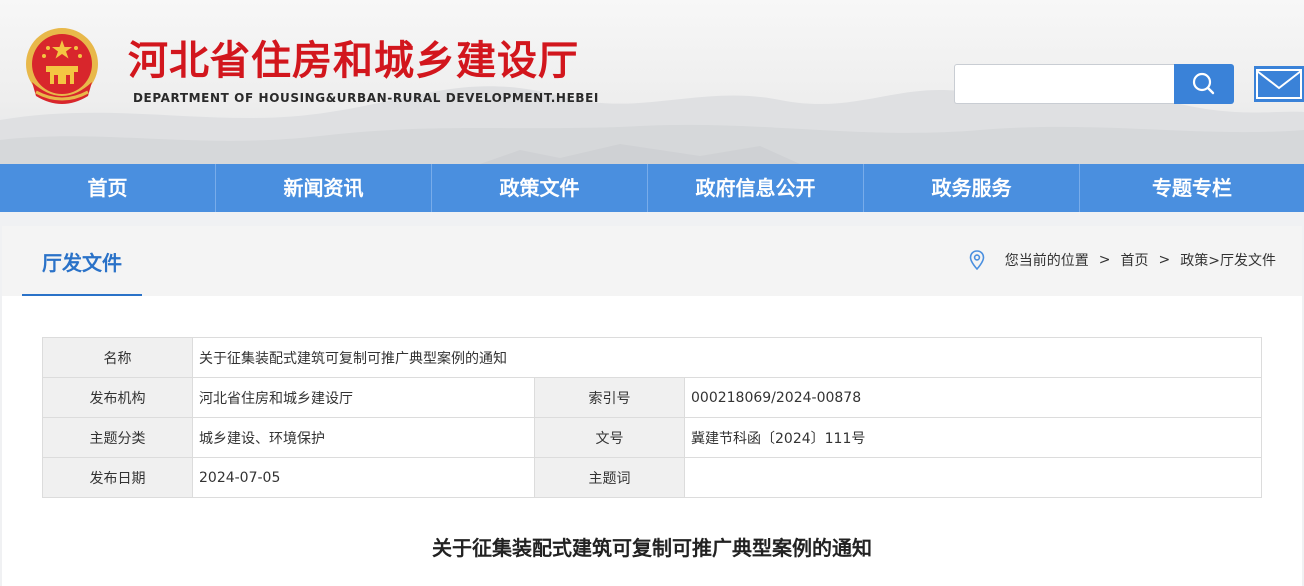 This screenshot has width=1304, height=586. What do you see at coordinates (727, 357) in the screenshot?
I see `name-value: 关于征集装配式建筑可复制可推广典型案例的通知` at bounding box center [727, 357].